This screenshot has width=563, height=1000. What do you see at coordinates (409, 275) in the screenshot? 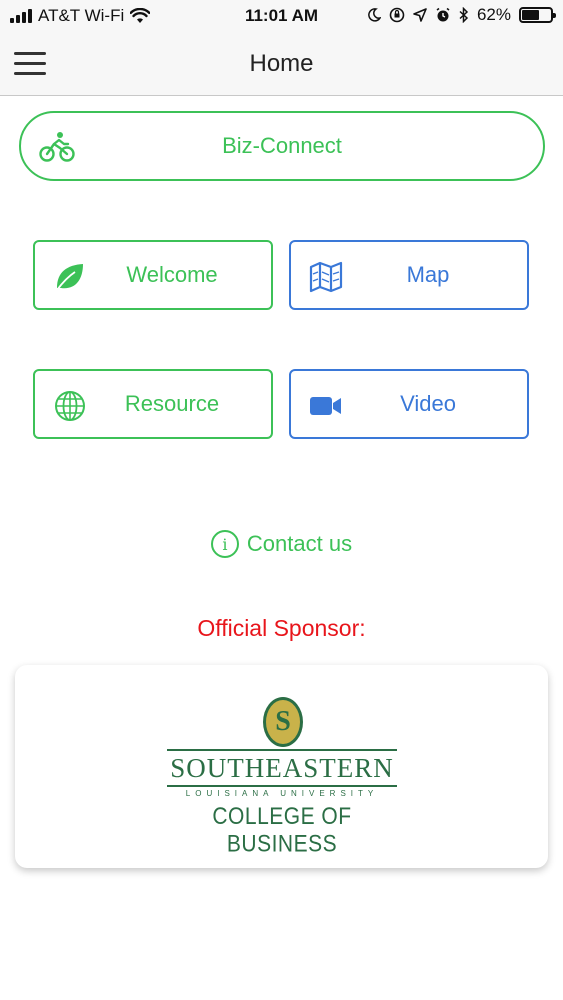
I see `map-button: Map` at bounding box center [409, 275].